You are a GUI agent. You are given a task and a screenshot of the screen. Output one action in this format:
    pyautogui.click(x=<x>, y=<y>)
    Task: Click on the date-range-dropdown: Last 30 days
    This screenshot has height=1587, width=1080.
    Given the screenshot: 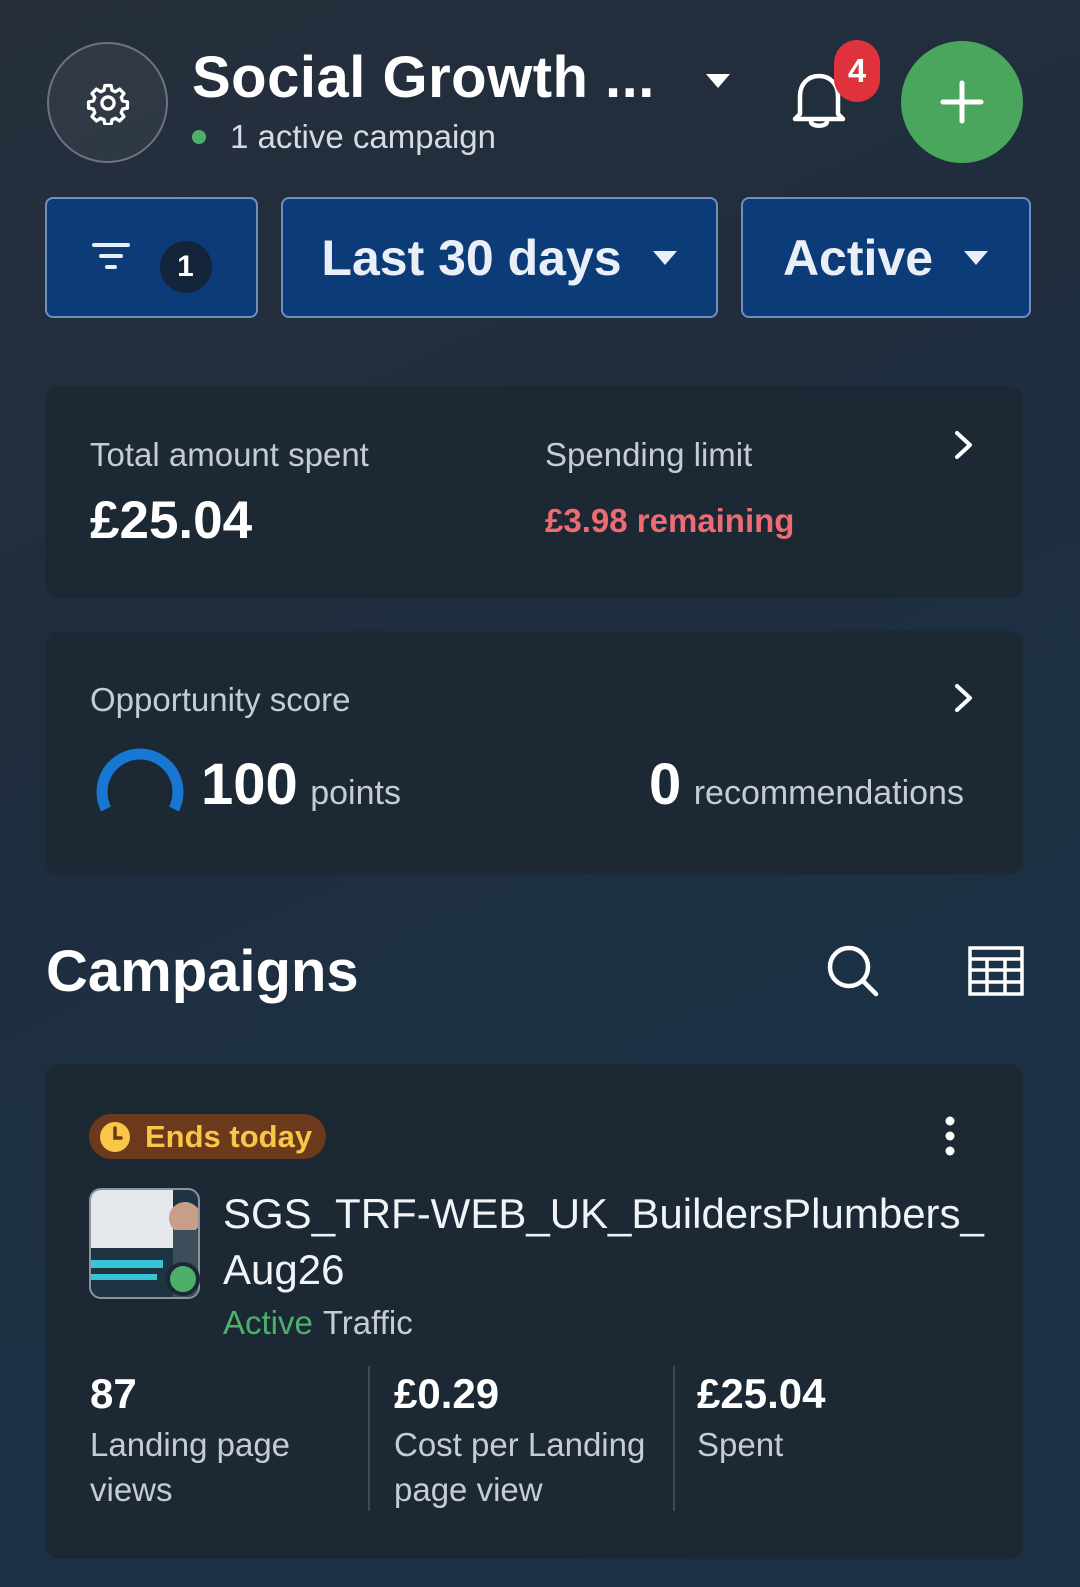 What is the action you would take?
    pyautogui.click(x=499, y=257)
    